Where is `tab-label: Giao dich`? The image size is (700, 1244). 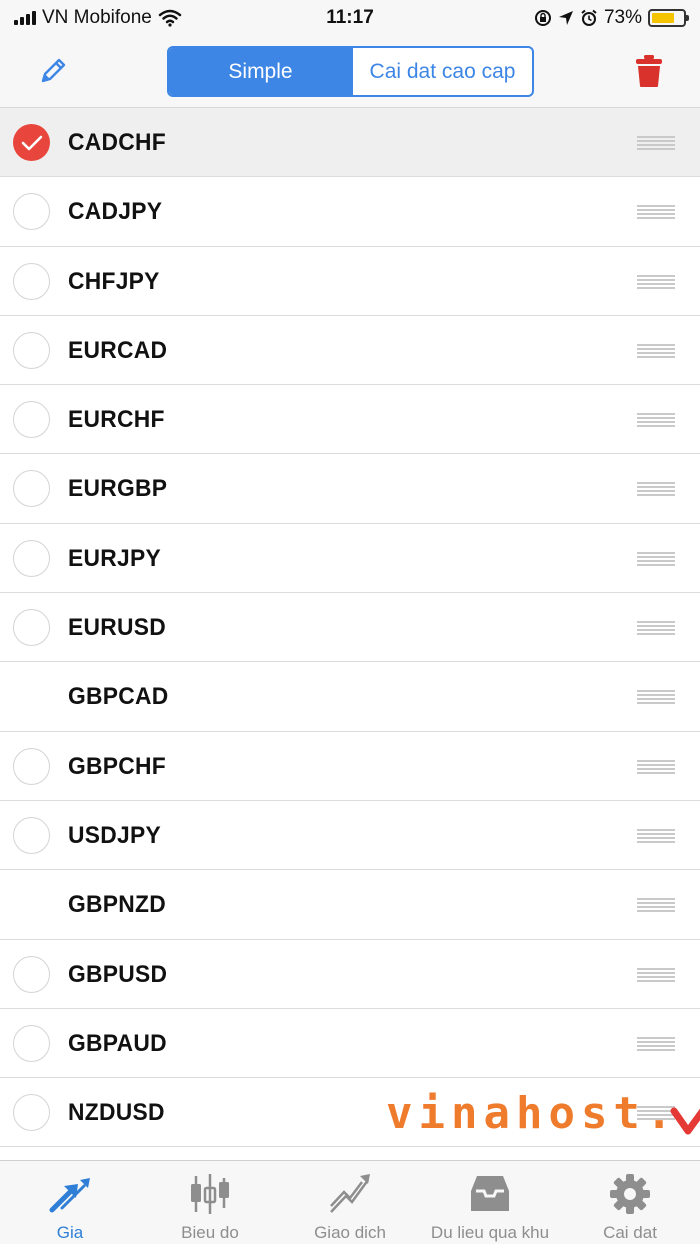 tab-label: Giao dich is located at coordinates (350, 1232).